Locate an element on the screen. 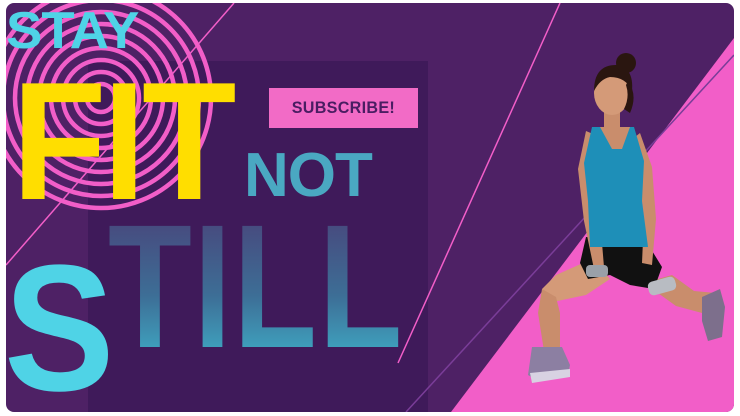 This screenshot has width=740, height=416. subscribe-button: SUBSCRIBE! is located at coordinates (343, 108).